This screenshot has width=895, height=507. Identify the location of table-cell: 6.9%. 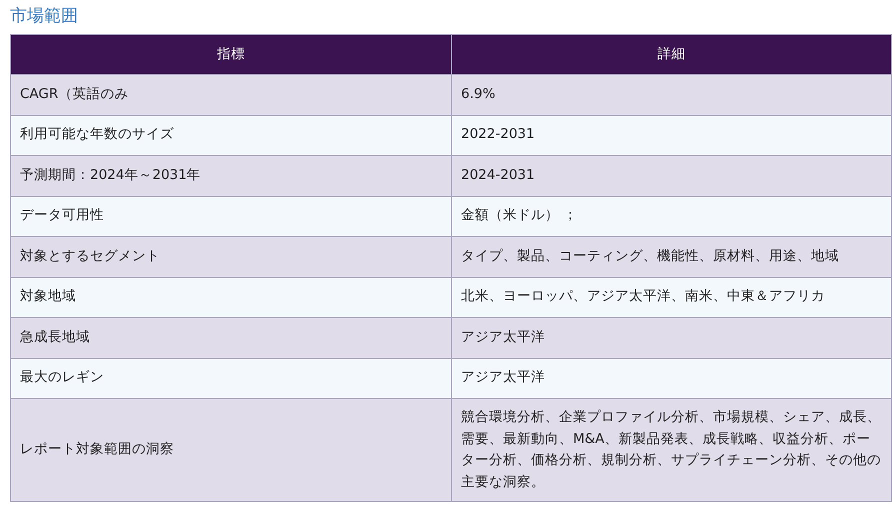
(672, 94).